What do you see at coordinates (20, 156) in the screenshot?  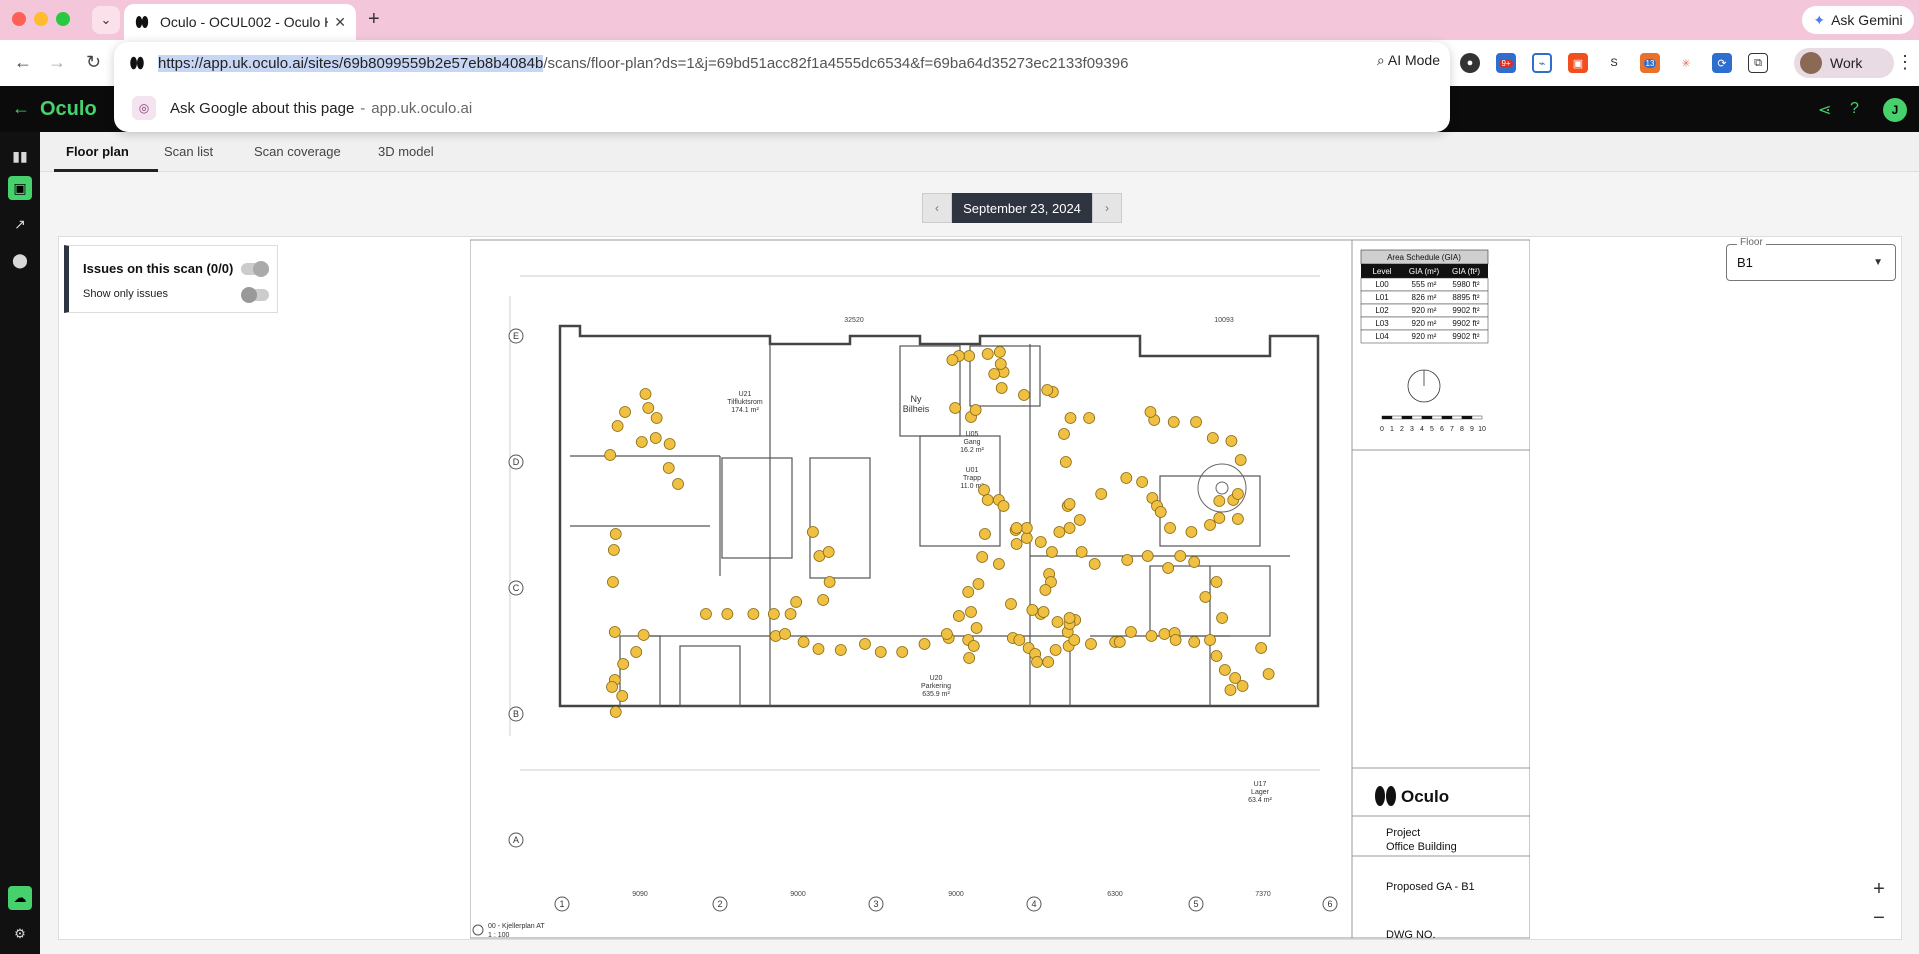 I see `dashboard-chart-icon: ▮▮` at bounding box center [20, 156].